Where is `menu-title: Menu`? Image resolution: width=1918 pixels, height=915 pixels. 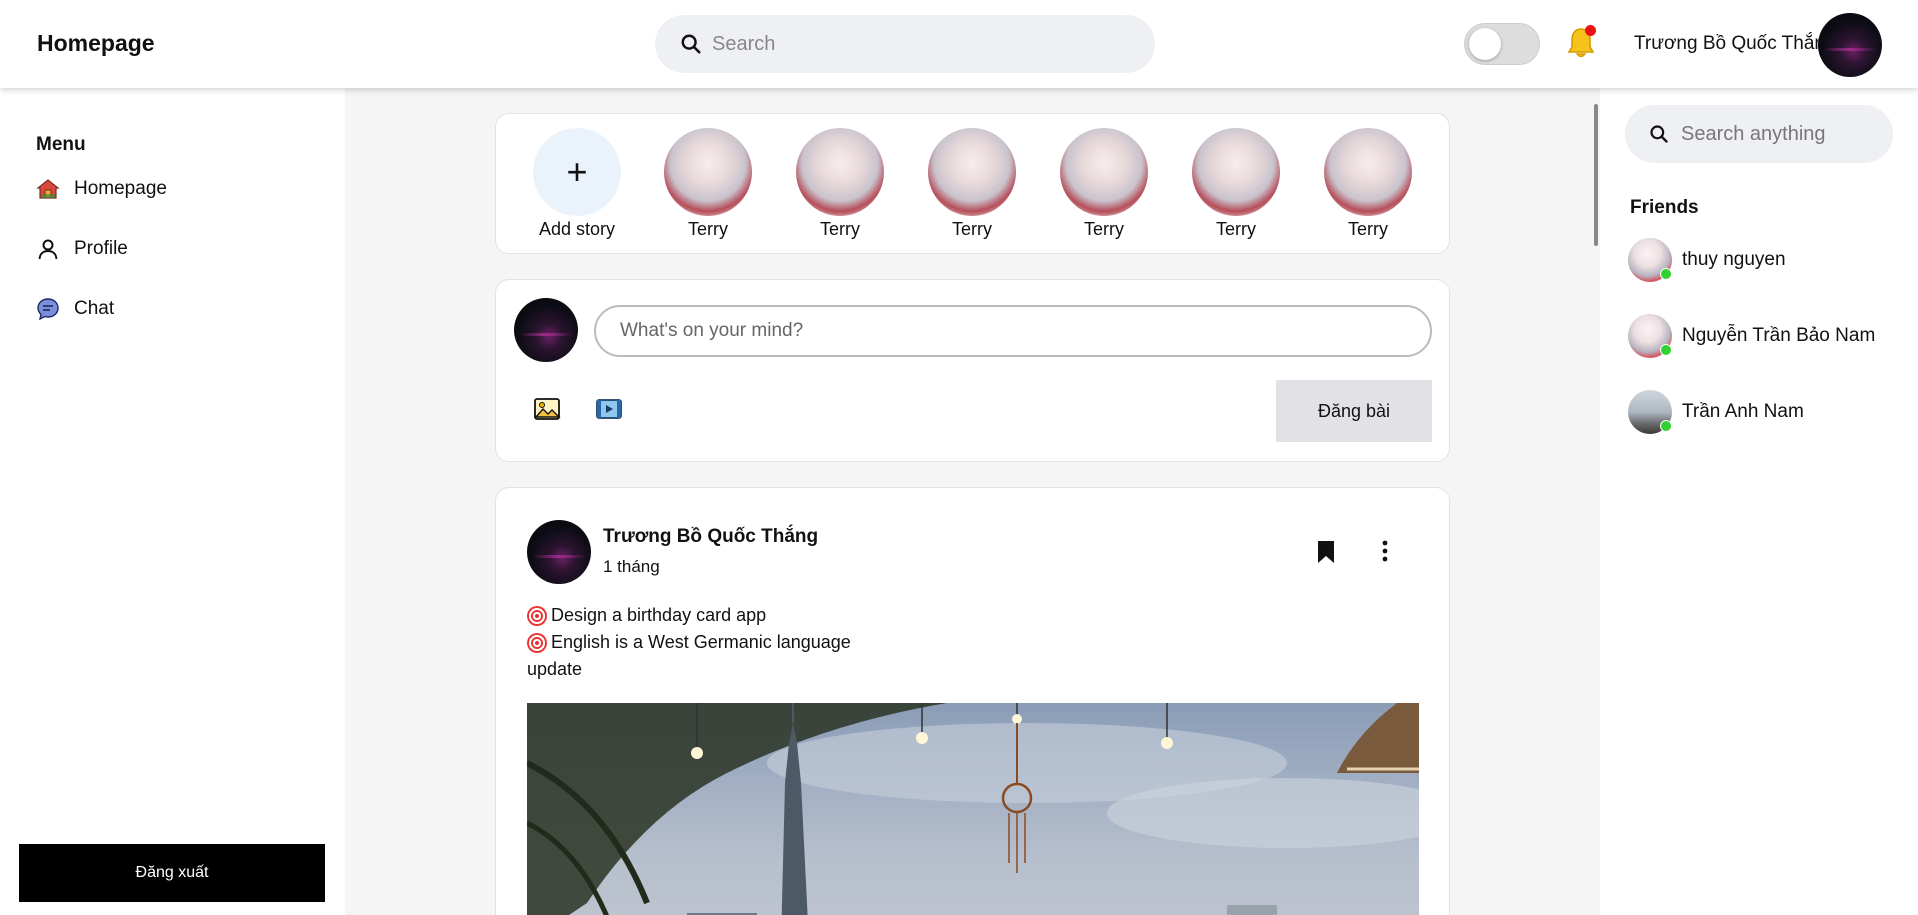 menu-title: Menu is located at coordinates (61, 144).